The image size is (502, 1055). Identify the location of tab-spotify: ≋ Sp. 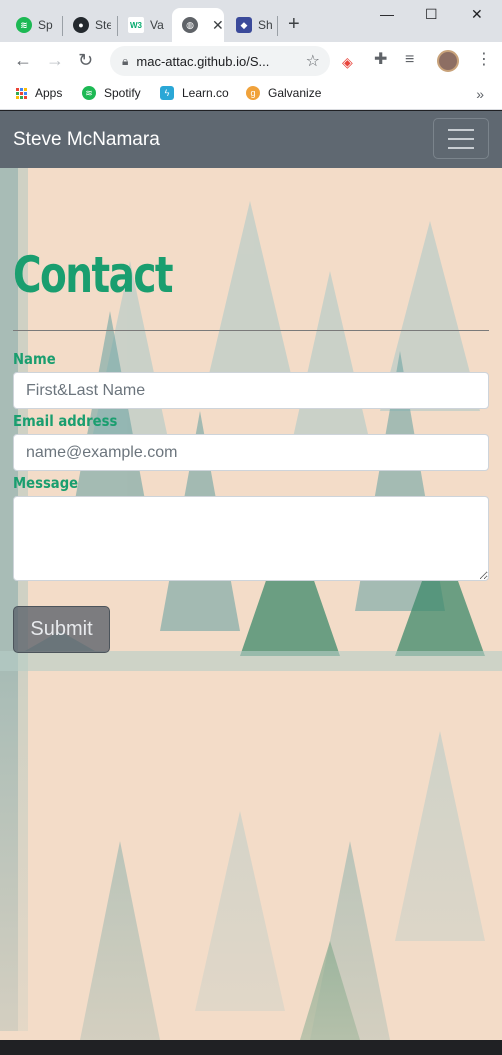
(30, 25).